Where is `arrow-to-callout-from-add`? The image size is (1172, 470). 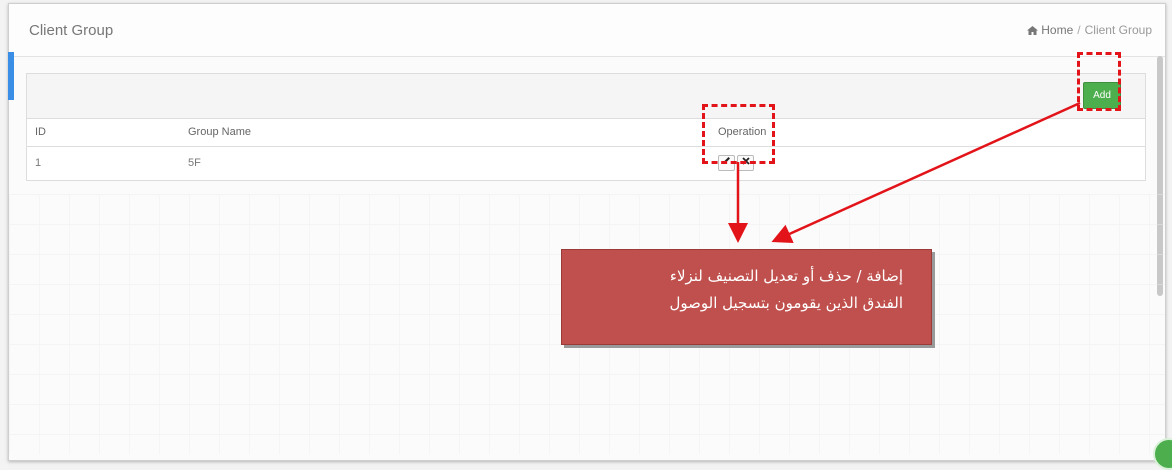
arrow-to-callout-from-add is located at coordinates (926, 172).